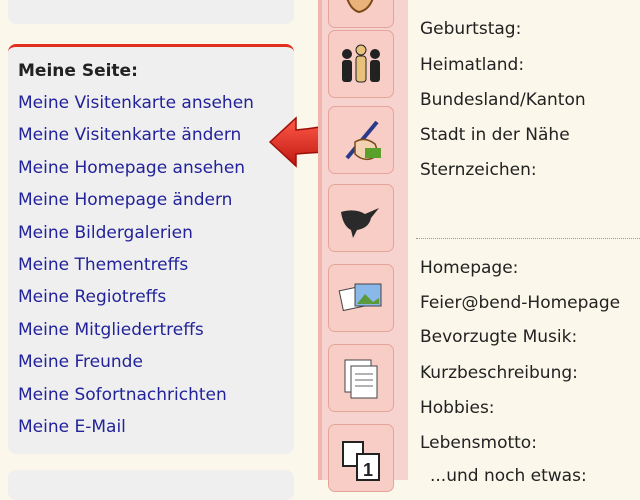 Image resolution: width=640 pixels, height=500 pixels. I want to click on section-divider, so click(528, 238).